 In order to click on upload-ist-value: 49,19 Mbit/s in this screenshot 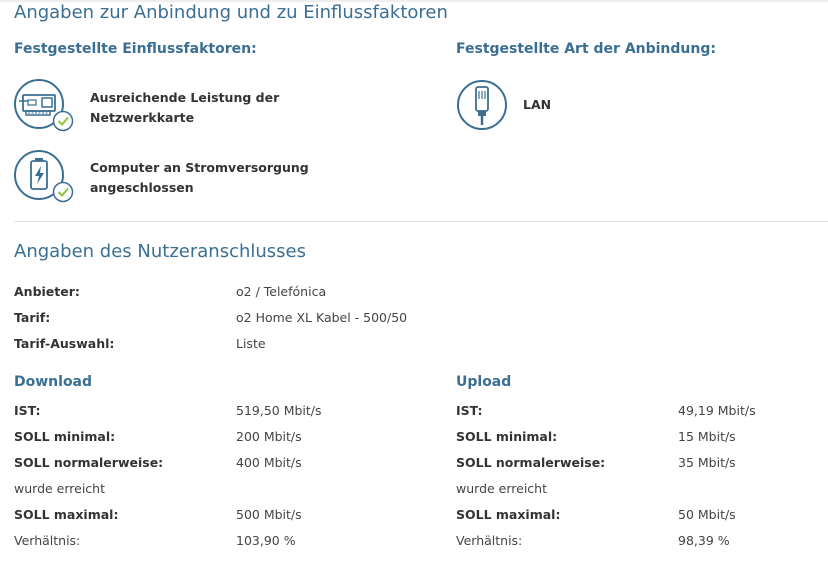, I will do `click(717, 410)`.